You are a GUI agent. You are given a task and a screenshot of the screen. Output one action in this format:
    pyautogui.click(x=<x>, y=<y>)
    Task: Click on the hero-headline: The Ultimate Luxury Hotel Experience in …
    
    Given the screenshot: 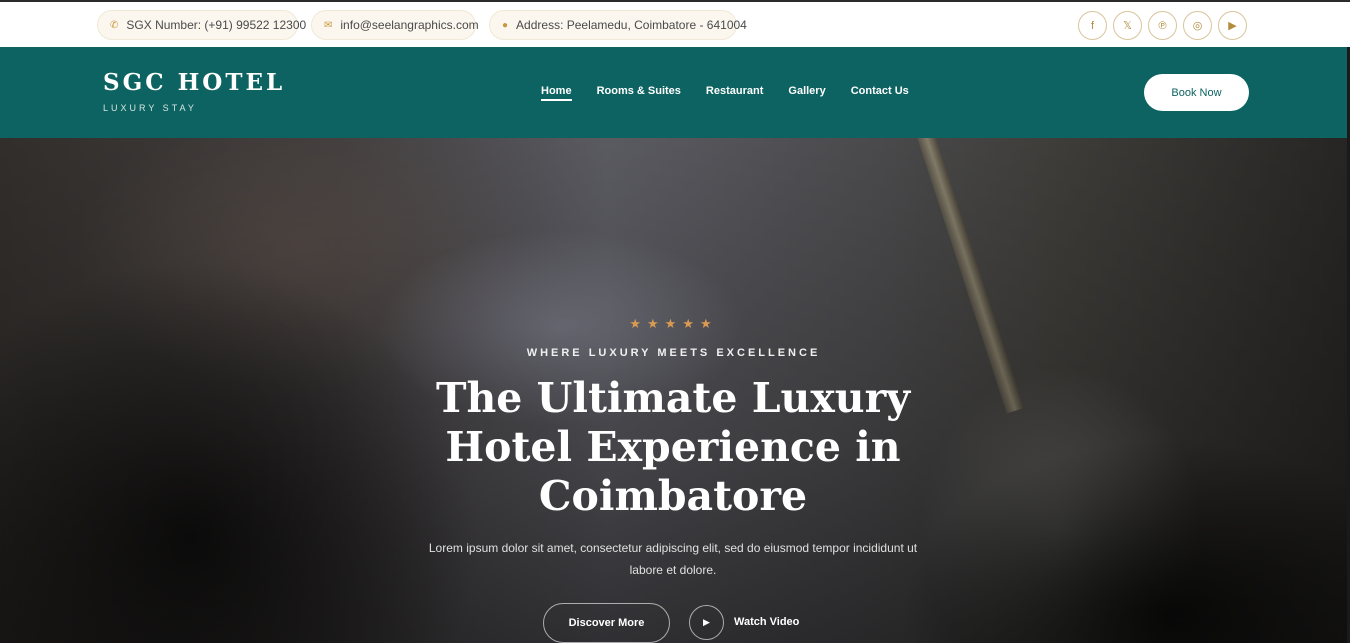 What is the action you would take?
    pyautogui.click(x=673, y=447)
    